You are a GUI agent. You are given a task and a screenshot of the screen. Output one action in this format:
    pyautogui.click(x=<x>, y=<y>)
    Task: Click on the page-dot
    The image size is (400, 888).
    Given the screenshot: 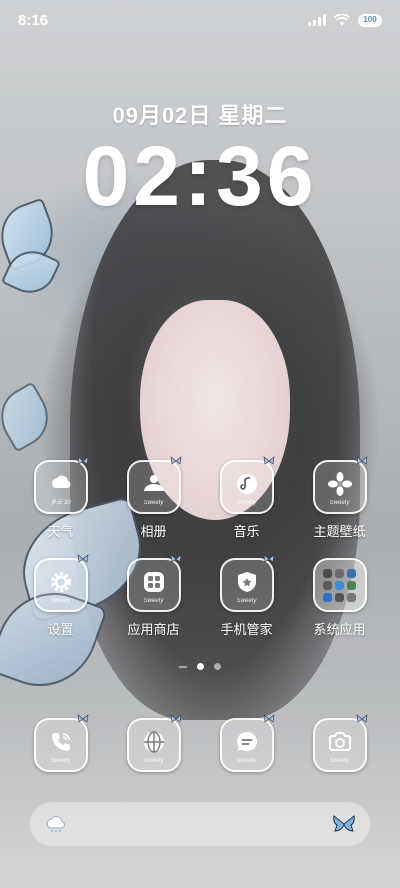 What is the action you would take?
    pyautogui.click(x=217, y=666)
    